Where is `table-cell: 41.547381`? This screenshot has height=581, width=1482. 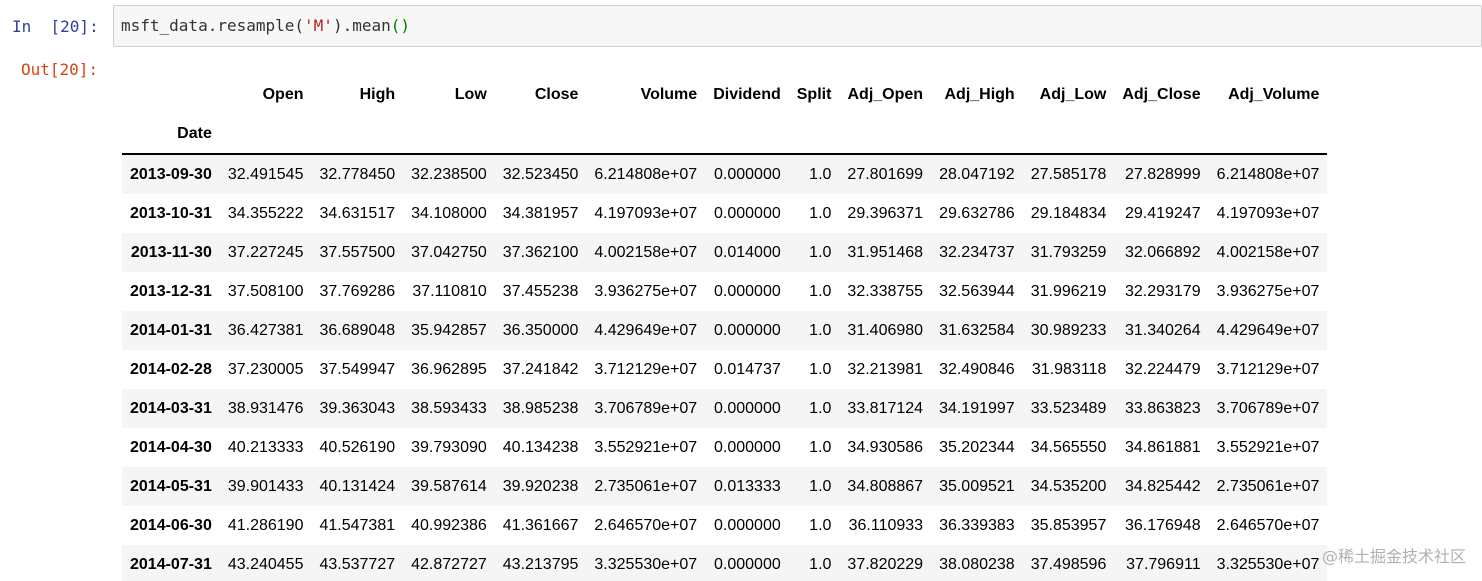
table-cell: 41.547381 is located at coordinates (357, 525).